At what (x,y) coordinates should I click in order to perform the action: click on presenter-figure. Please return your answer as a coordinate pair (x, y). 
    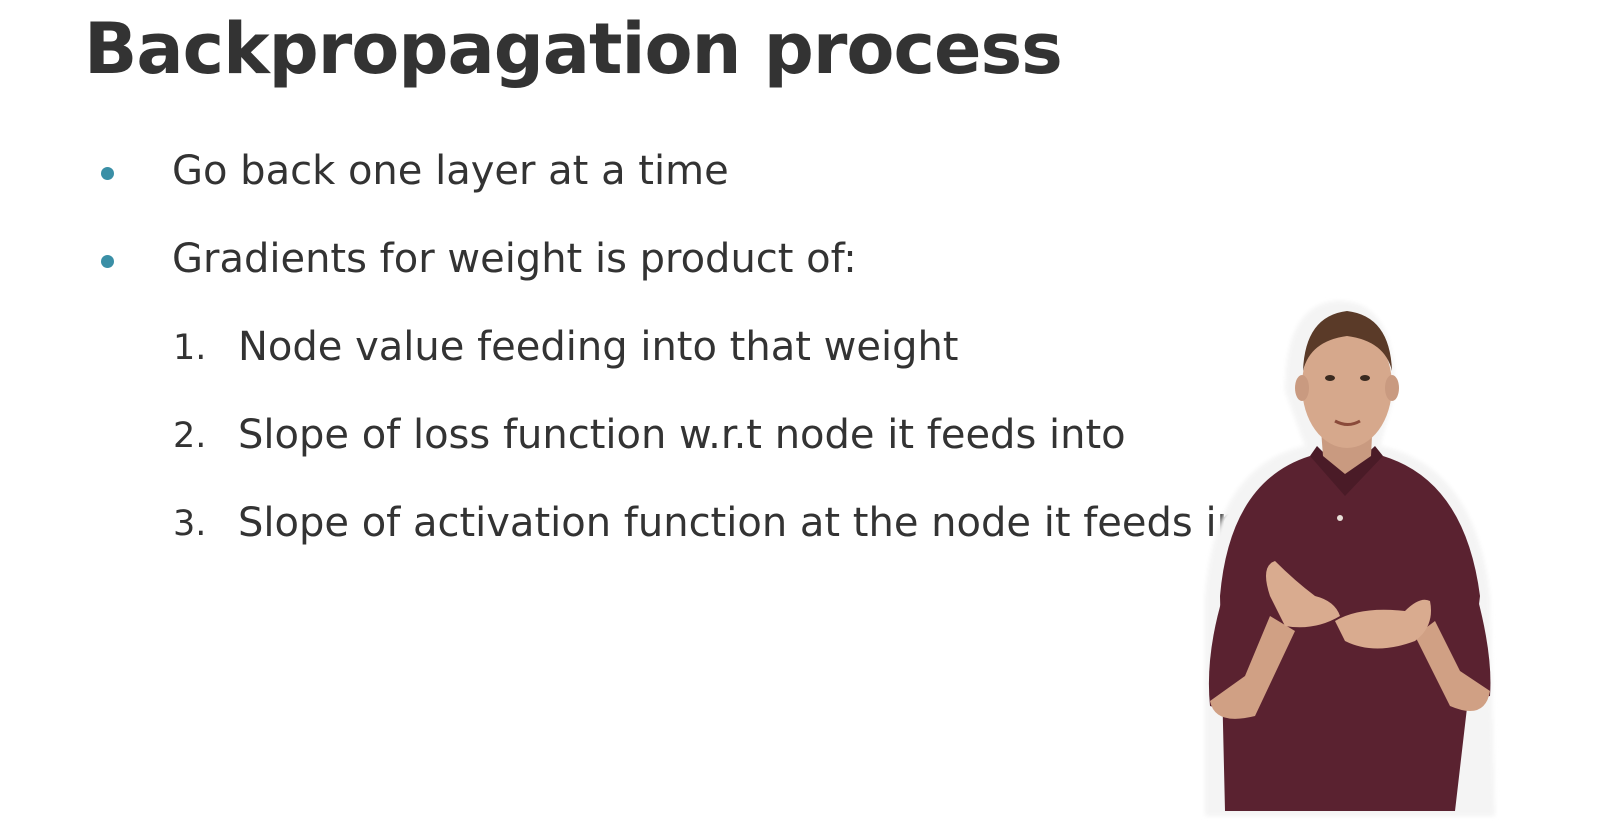
    Looking at the image, I should click on (1350, 558).